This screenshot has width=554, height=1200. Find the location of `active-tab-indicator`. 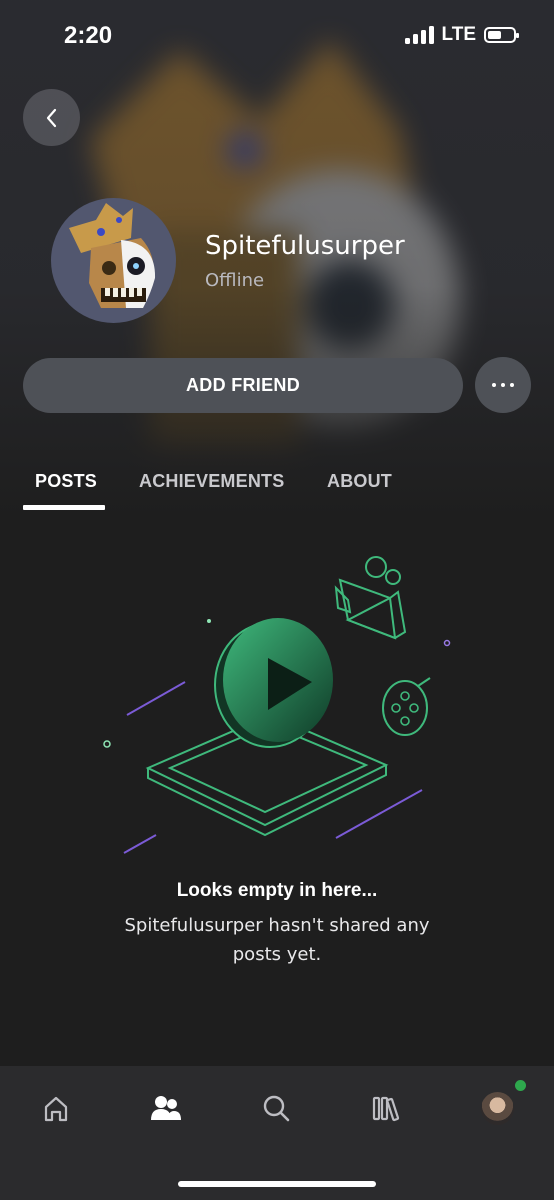

active-tab-indicator is located at coordinates (64, 507).